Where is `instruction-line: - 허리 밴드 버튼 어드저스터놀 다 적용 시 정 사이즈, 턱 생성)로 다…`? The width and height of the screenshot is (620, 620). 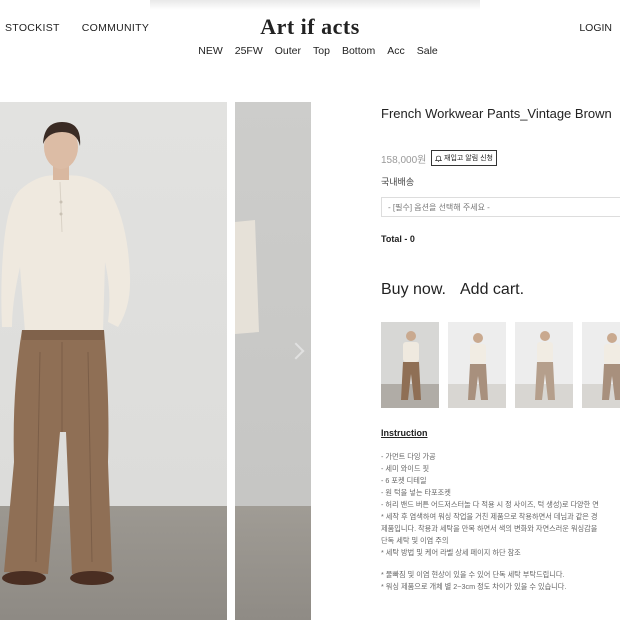 instruction-line: - 허리 밴드 버튼 어드저스터놀 다 적용 시 정 사이즈, 턱 생성)로 다… is located at coordinates (490, 504).